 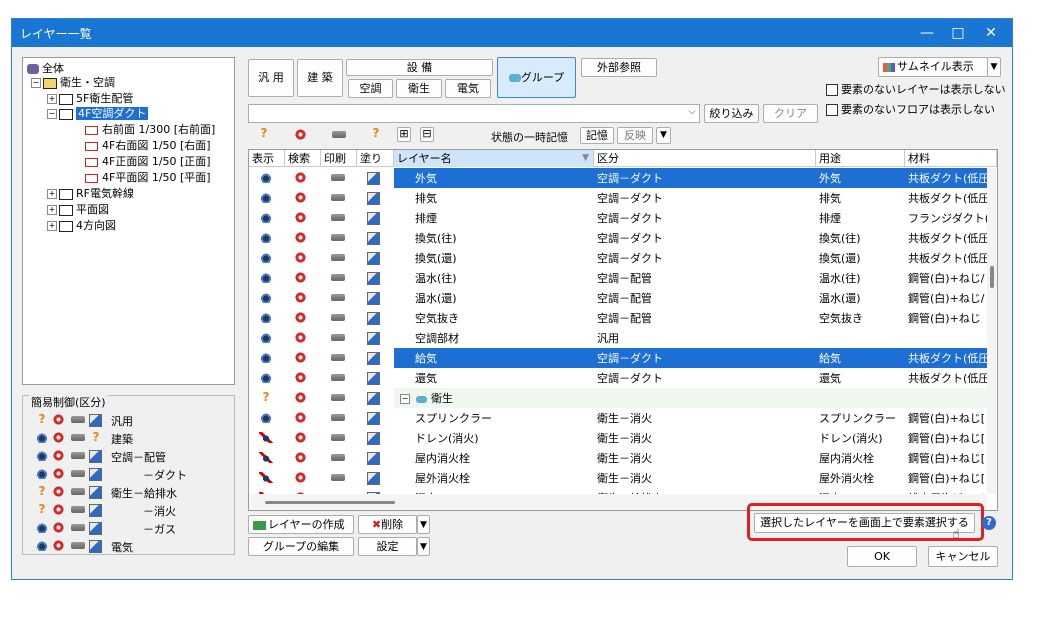 I want to click on layer-name-cell: 換気(往), so click(x=494, y=238).